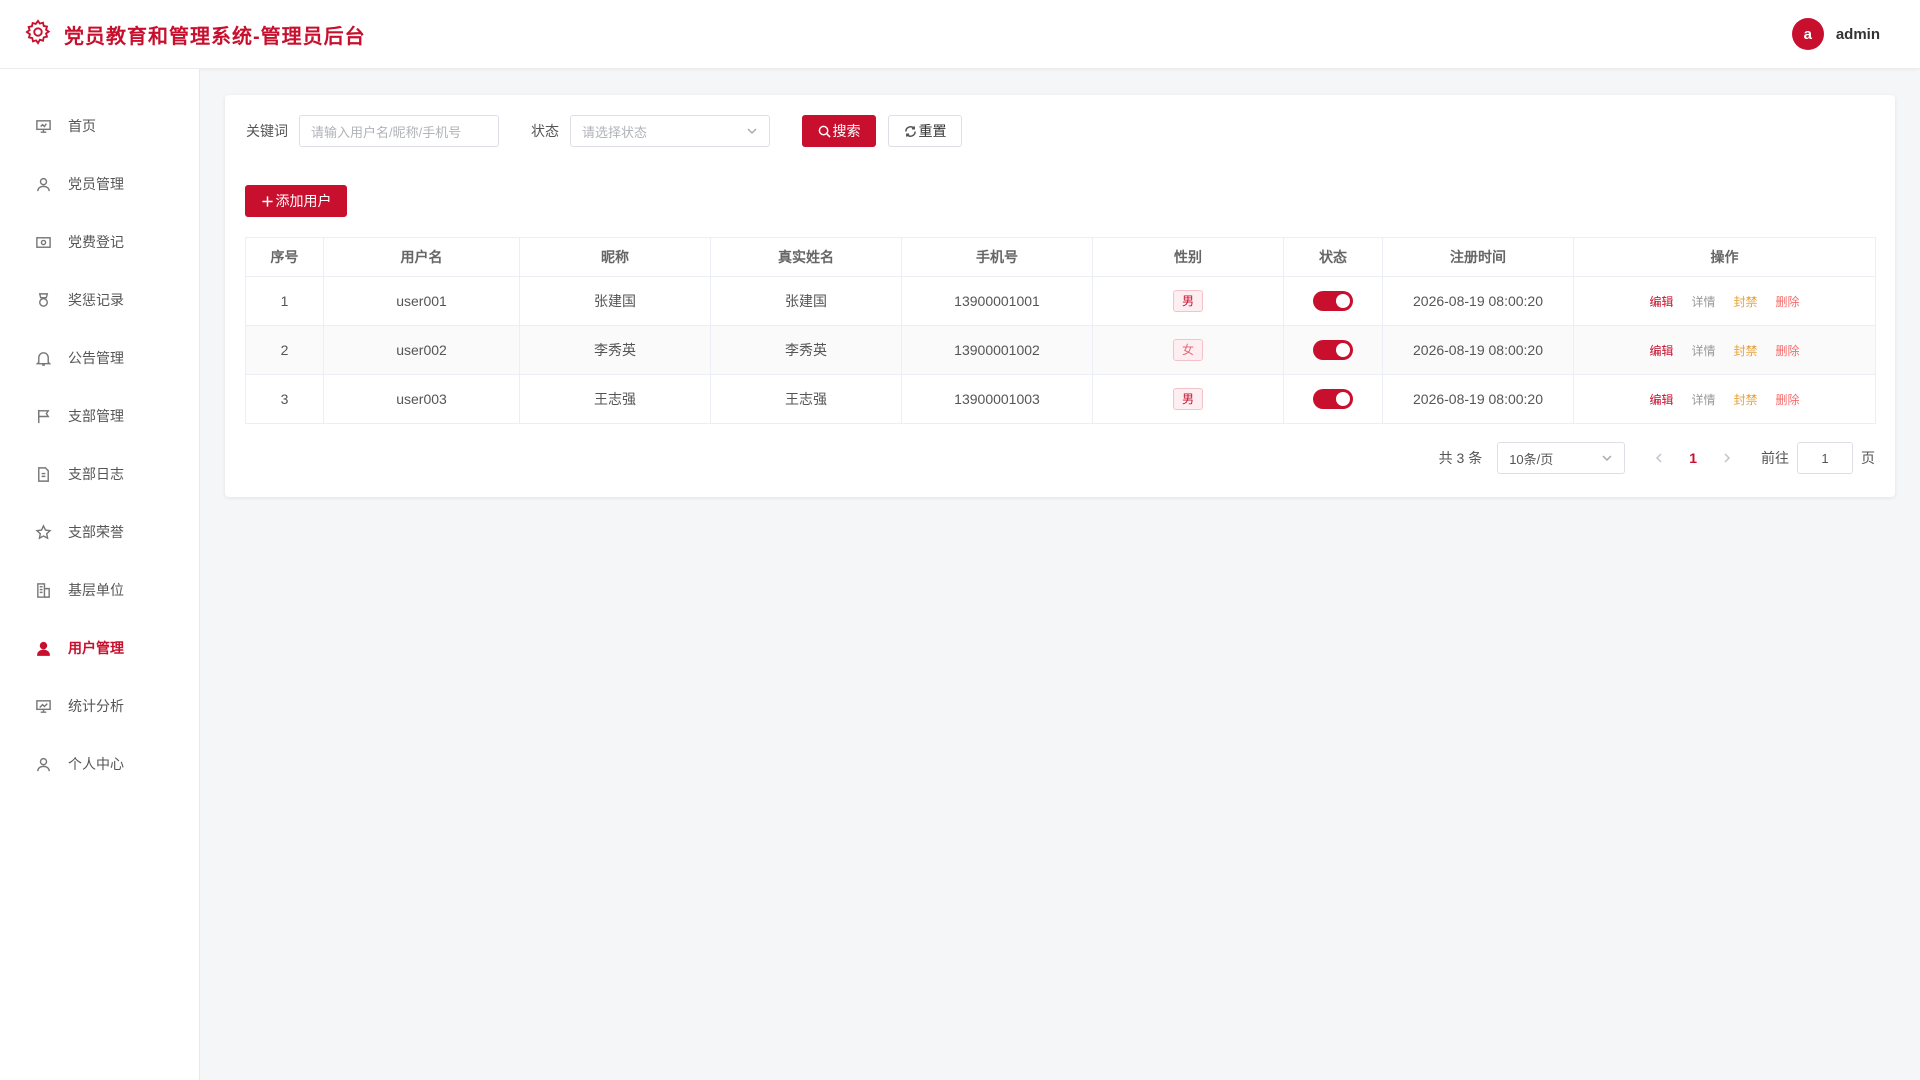  I want to click on sidebar-item-logs: 支部日志, so click(99, 474).